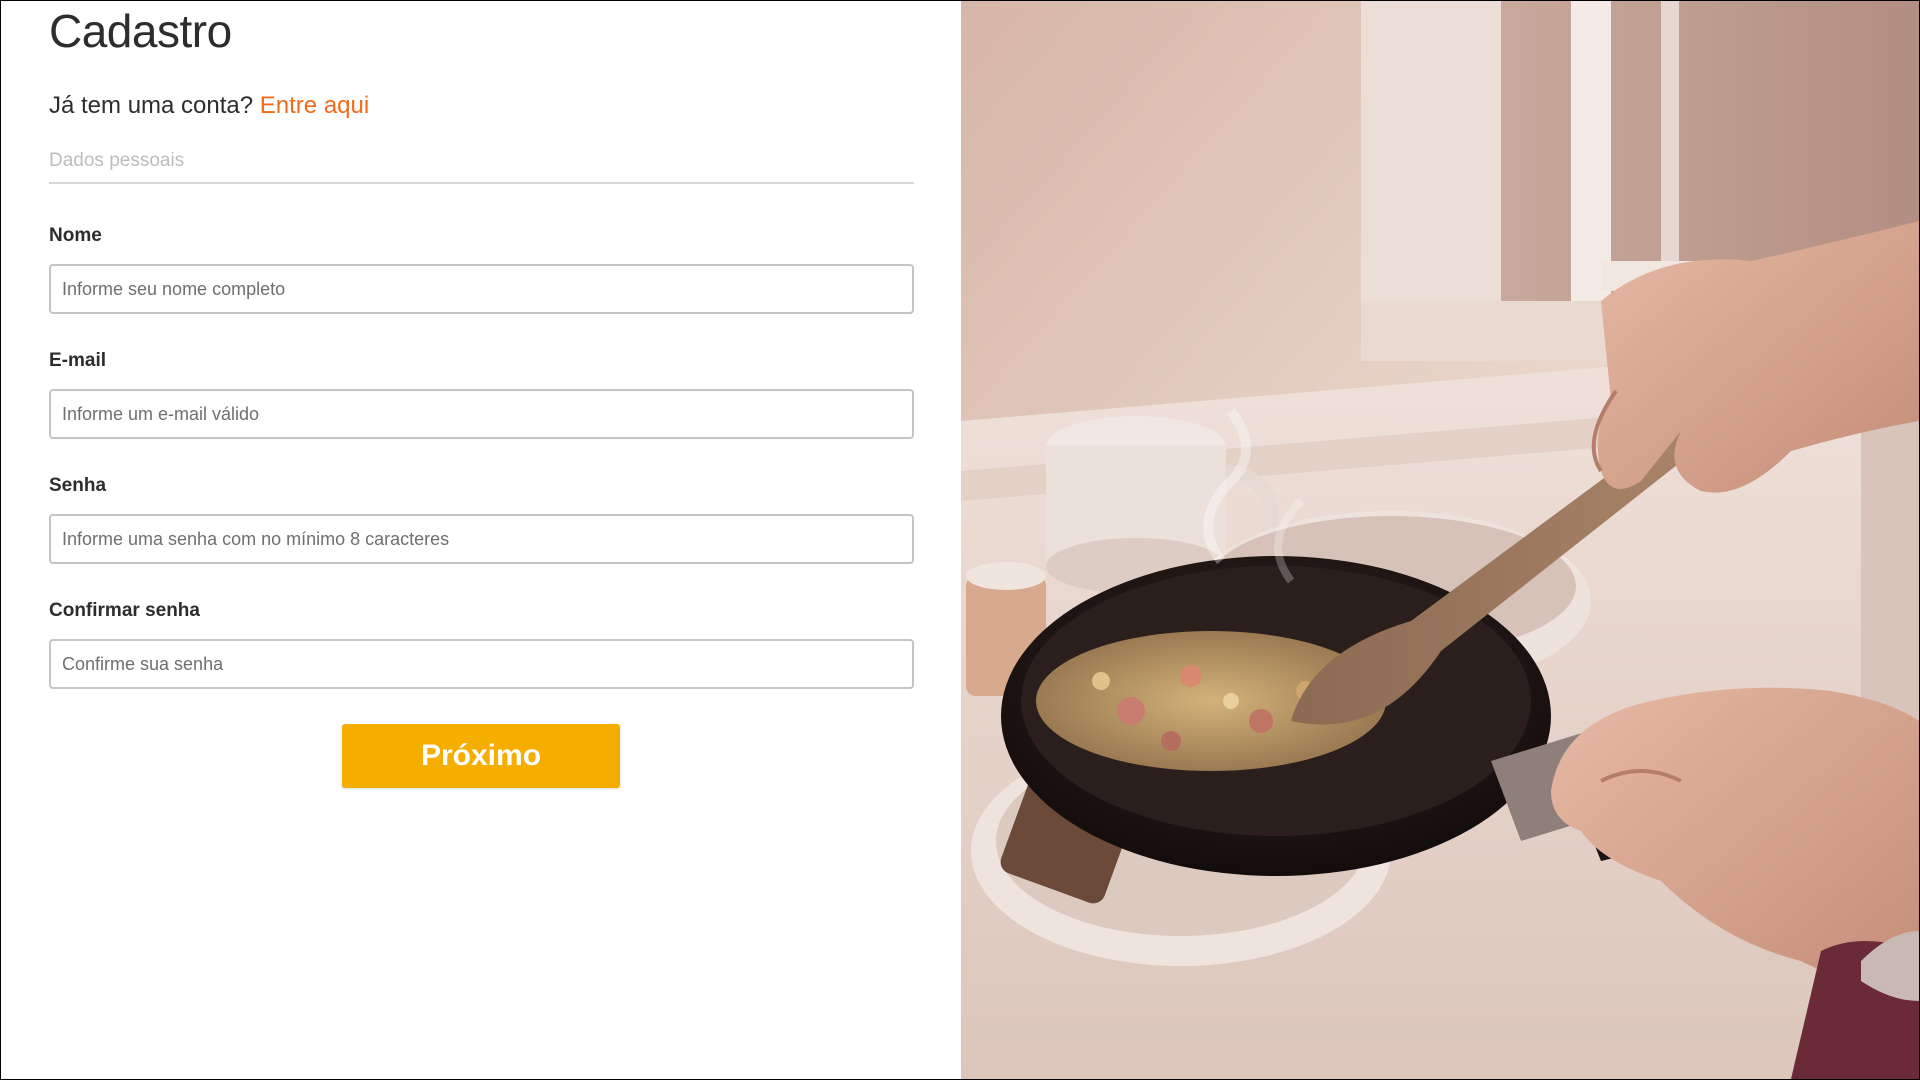  I want to click on password-field, so click(481, 539).